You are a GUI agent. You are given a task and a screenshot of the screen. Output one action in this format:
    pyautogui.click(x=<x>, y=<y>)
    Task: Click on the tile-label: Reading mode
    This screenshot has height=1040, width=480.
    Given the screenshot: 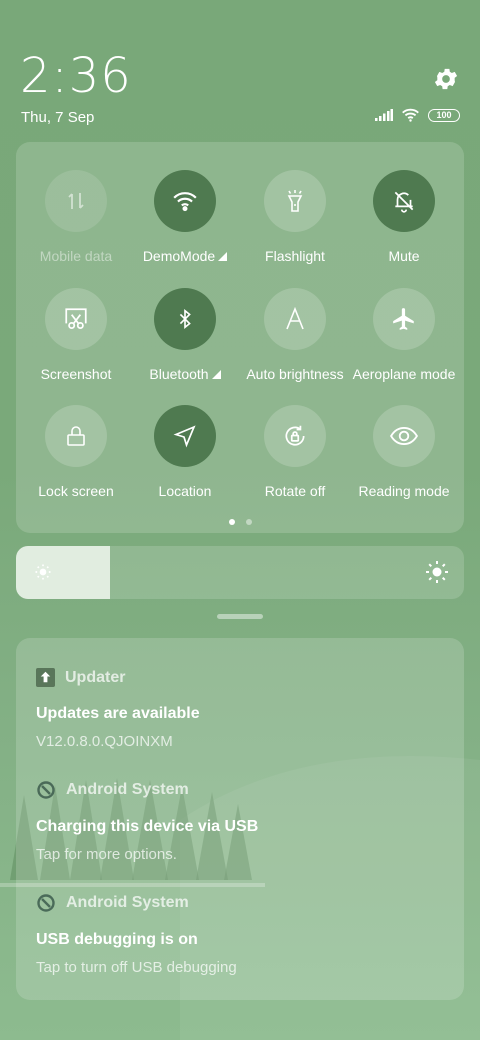 What is the action you would take?
    pyautogui.click(x=404, y=491)
    